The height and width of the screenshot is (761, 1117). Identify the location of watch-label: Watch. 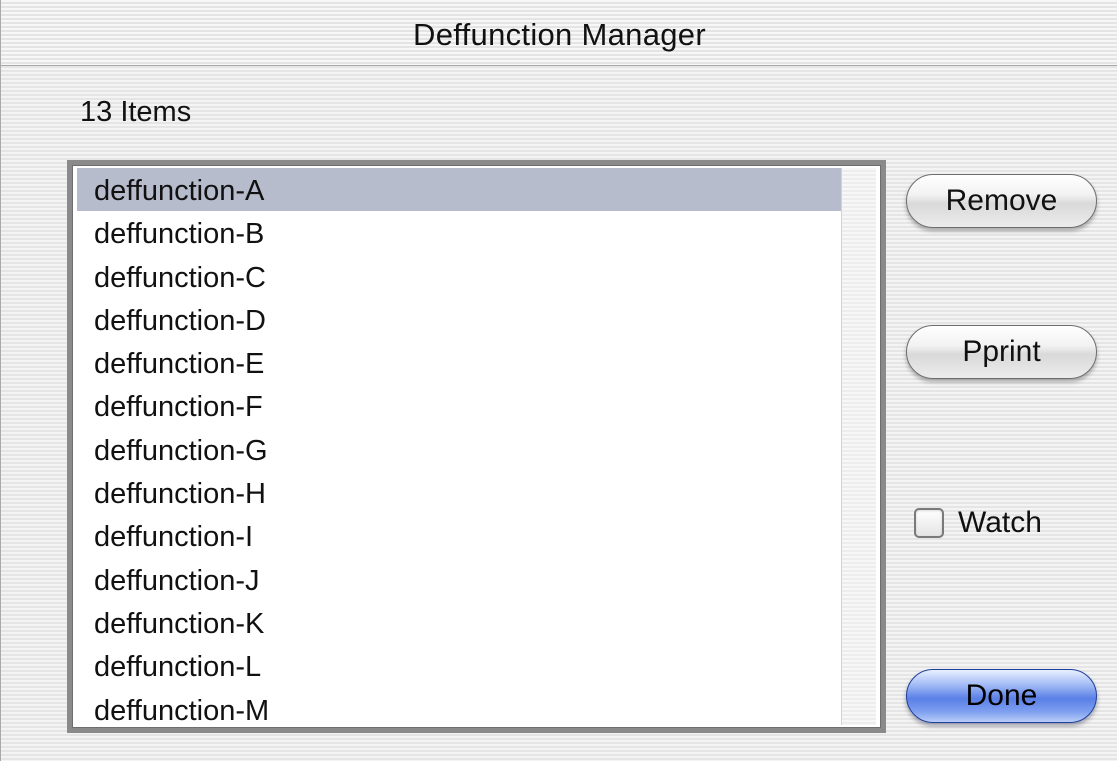
(1000, 522).